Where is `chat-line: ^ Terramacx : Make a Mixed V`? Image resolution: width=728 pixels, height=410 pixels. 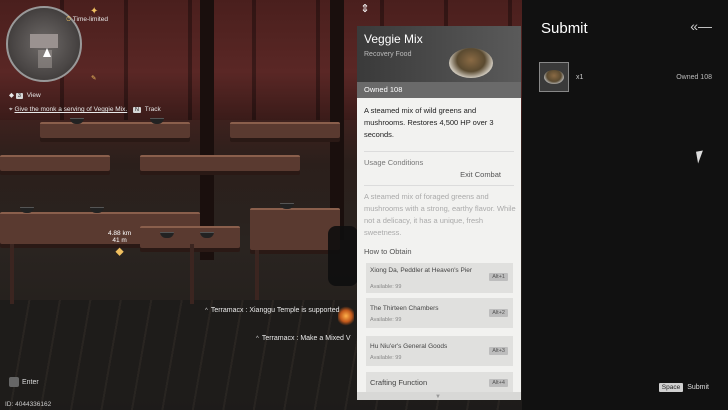
chat-line: ^ Terramacx : Make a Mixed V is located at coordinates (303, 338).